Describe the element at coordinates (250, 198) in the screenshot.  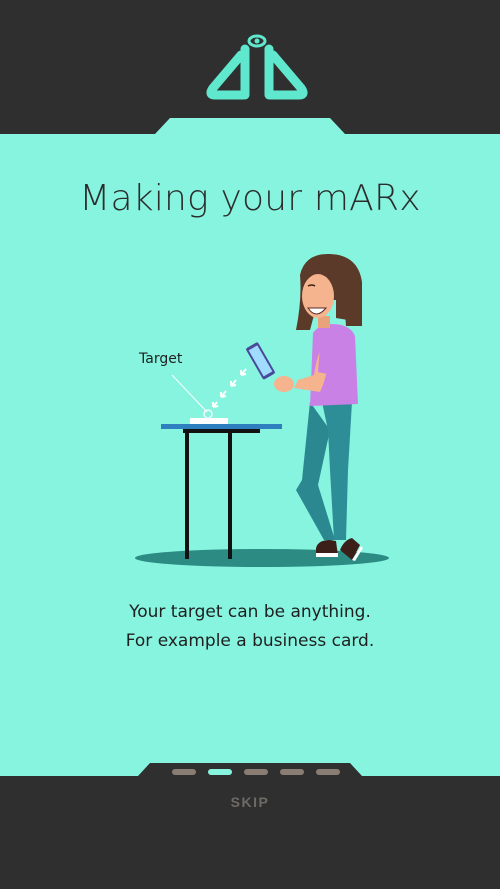
I see `page-title: Making your mARx` at that location.